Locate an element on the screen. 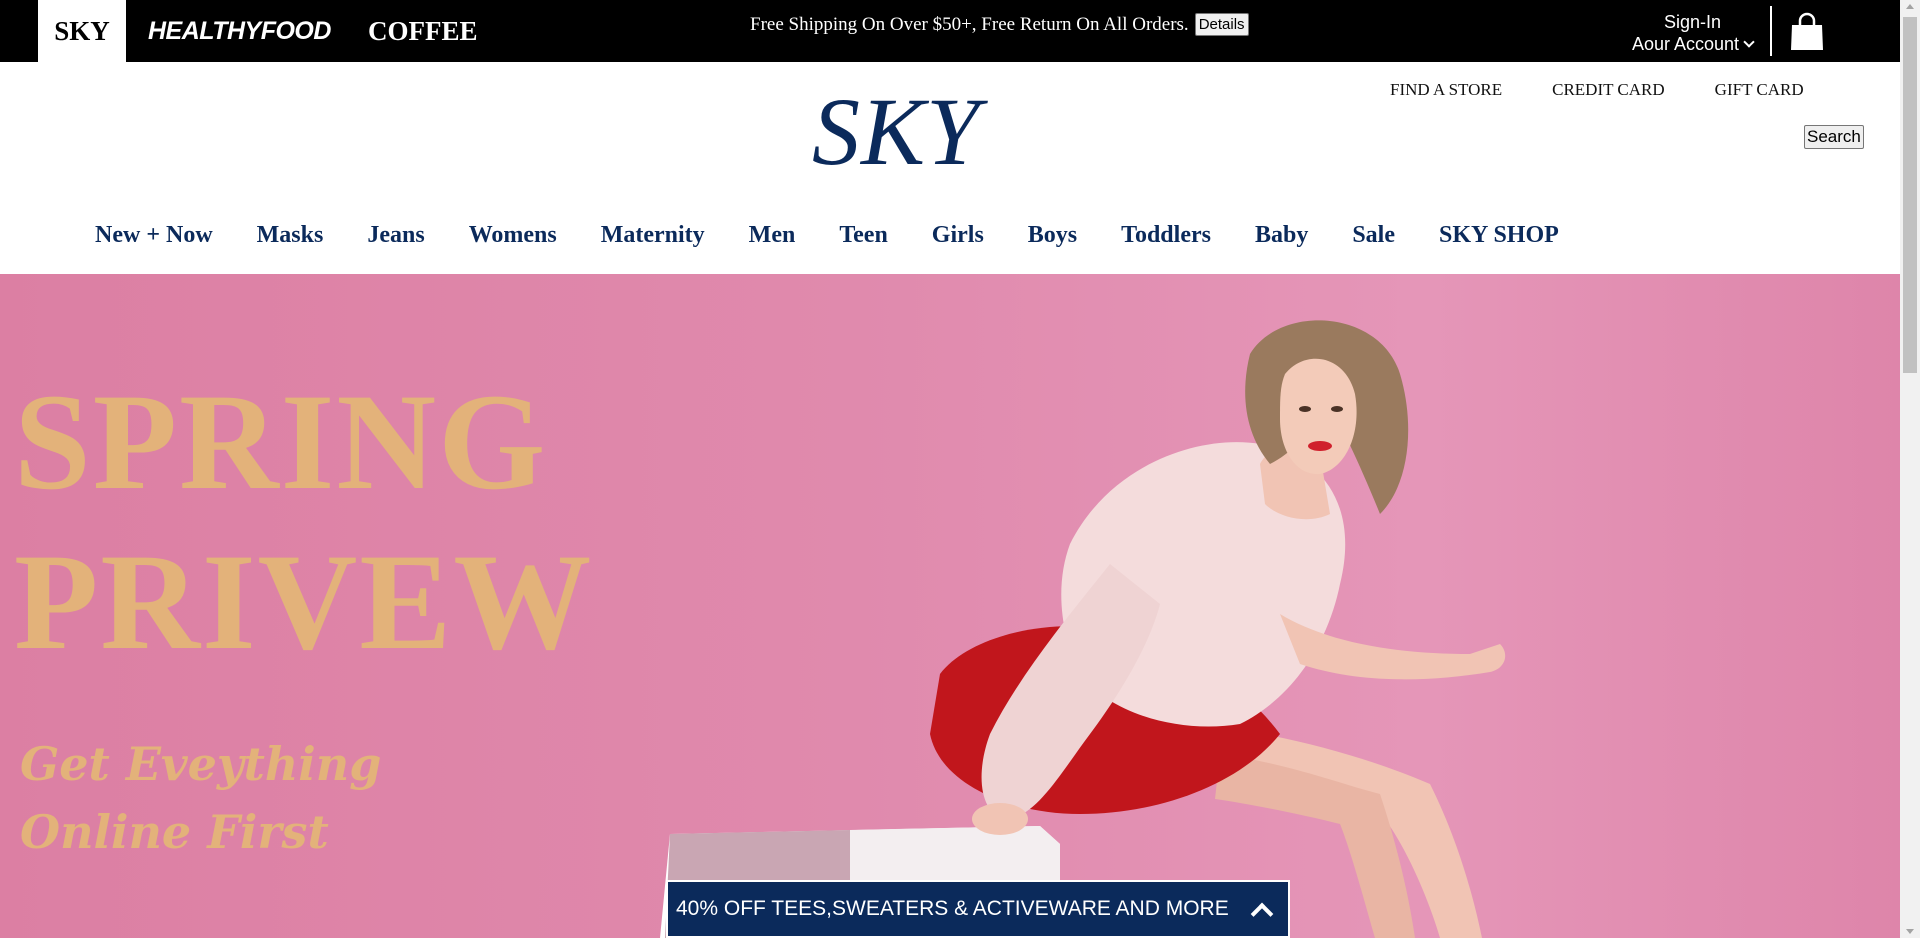  find-store-link: FIND A STORE is located at coordinates (1446, 90).